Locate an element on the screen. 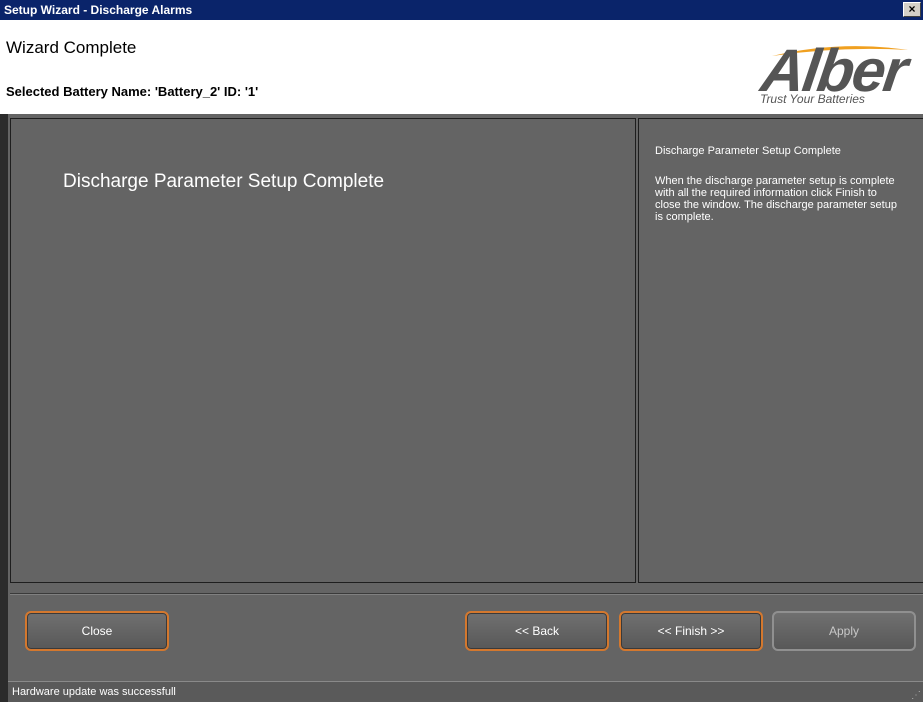  divider is located at coordinates (466, 594).